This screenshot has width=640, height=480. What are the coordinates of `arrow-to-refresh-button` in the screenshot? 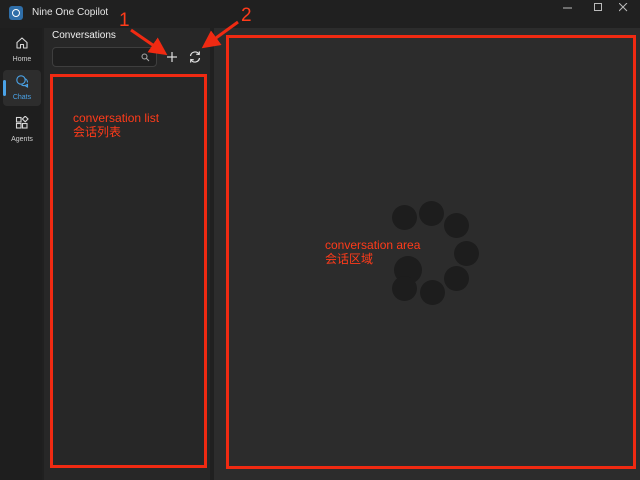 It's located at (220, 34).